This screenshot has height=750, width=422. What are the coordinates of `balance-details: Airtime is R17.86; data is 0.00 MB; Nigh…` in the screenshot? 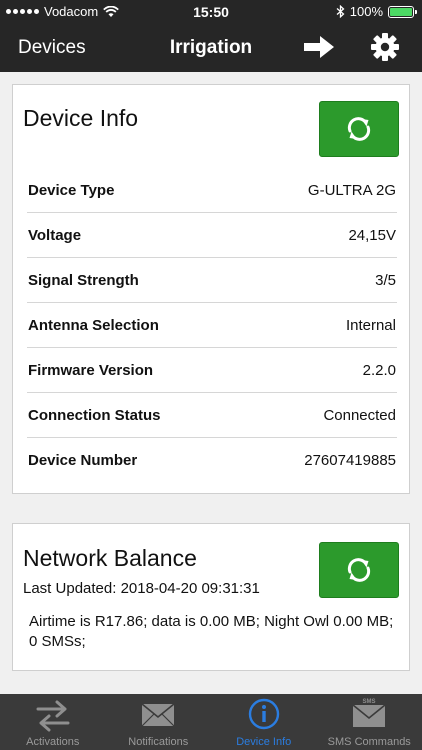 It's located at (211, 631).